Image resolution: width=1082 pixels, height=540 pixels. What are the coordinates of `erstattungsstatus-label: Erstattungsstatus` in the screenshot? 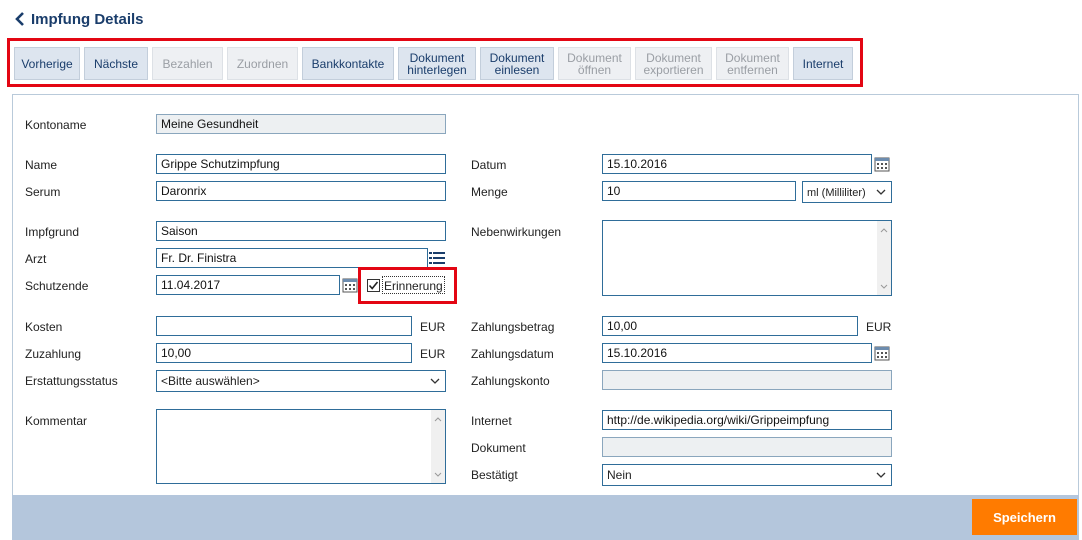 It's located at (71, 381).